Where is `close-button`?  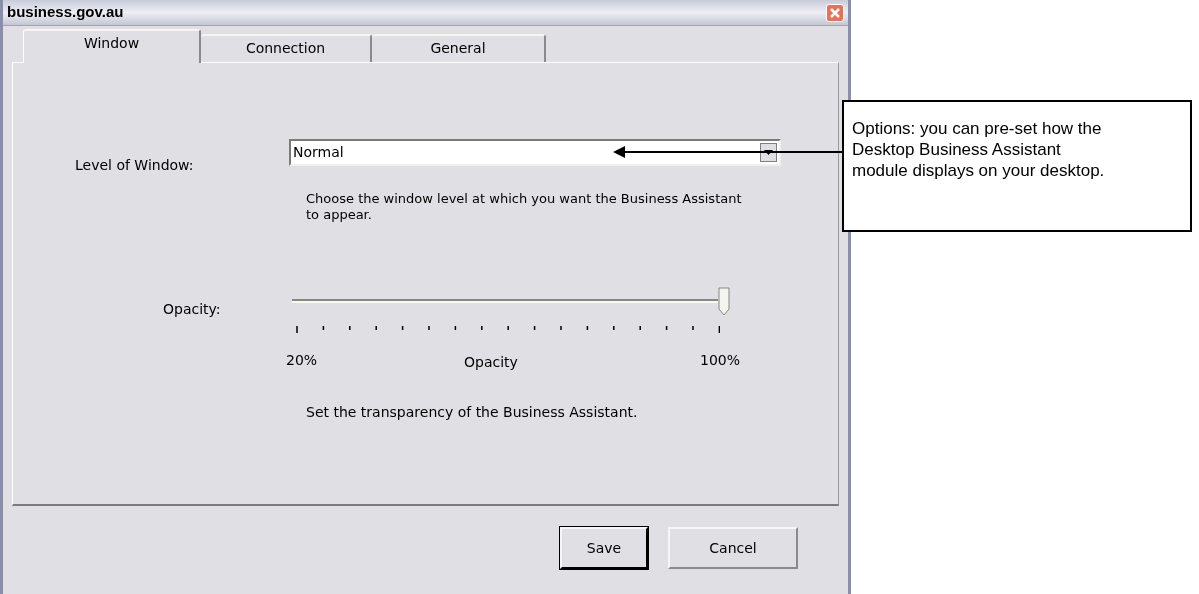
close-button is located at coordinates (835, 12).